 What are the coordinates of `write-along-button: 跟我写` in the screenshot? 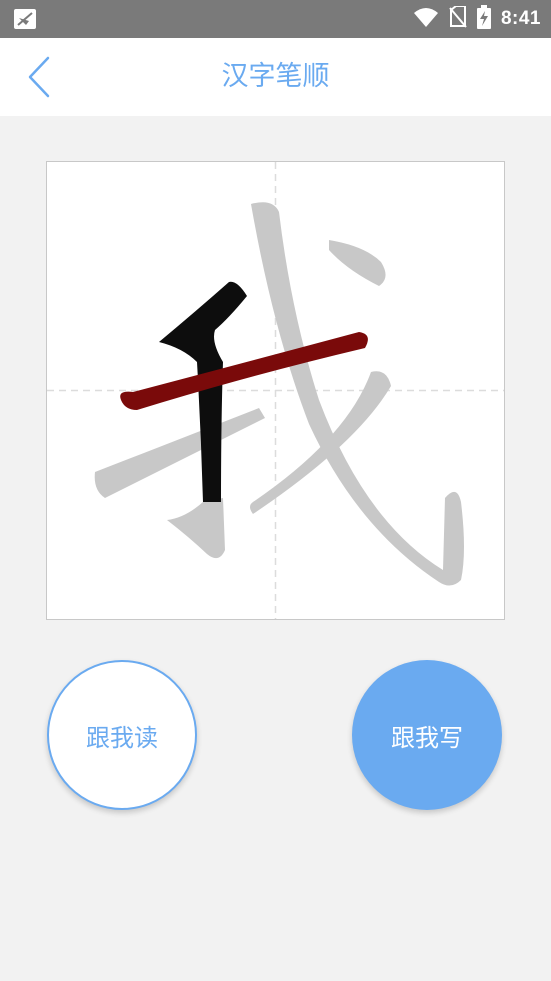 It's located at (427, 735).